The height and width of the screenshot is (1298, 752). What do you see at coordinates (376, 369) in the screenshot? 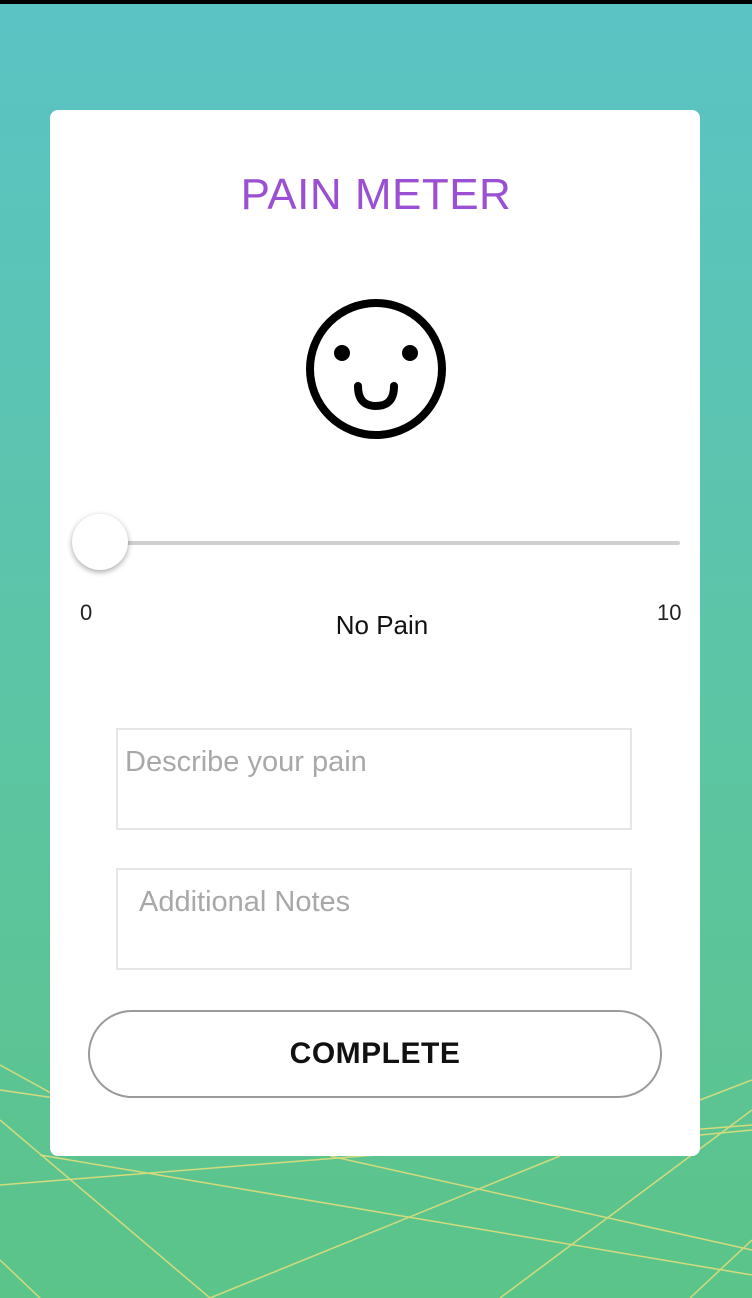
I see `smiley-face-icon` at bounding box center [376, 369].